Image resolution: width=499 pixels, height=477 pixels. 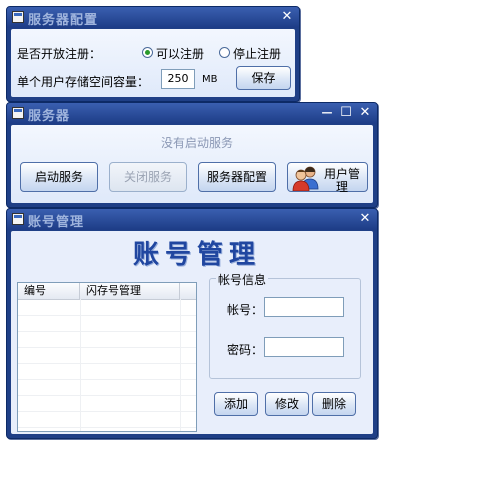 I want to click on server-title: 服务器, so click(x=49, y=116).